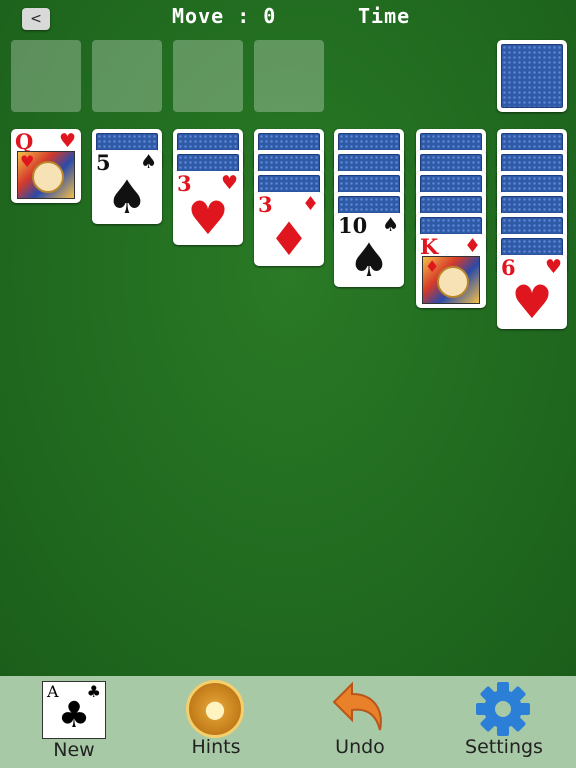  Describe the element at coordinates (504, 747) in the screenshot. I see `settings-label: Settings` at that location.